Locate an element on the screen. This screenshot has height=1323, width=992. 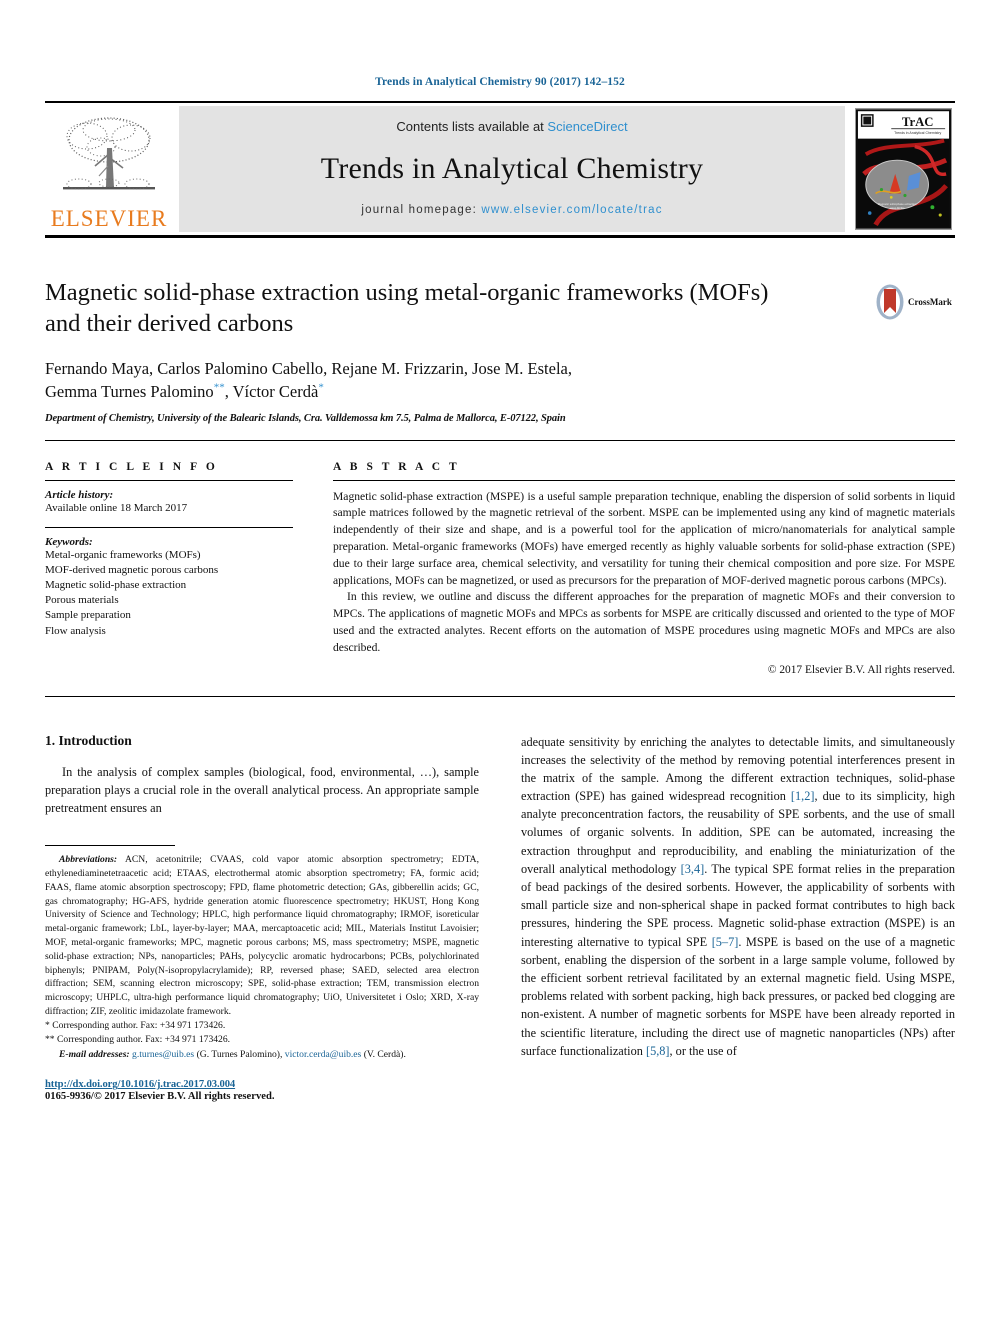
article-history-label: Article history: is located at coordinates (79, 494).